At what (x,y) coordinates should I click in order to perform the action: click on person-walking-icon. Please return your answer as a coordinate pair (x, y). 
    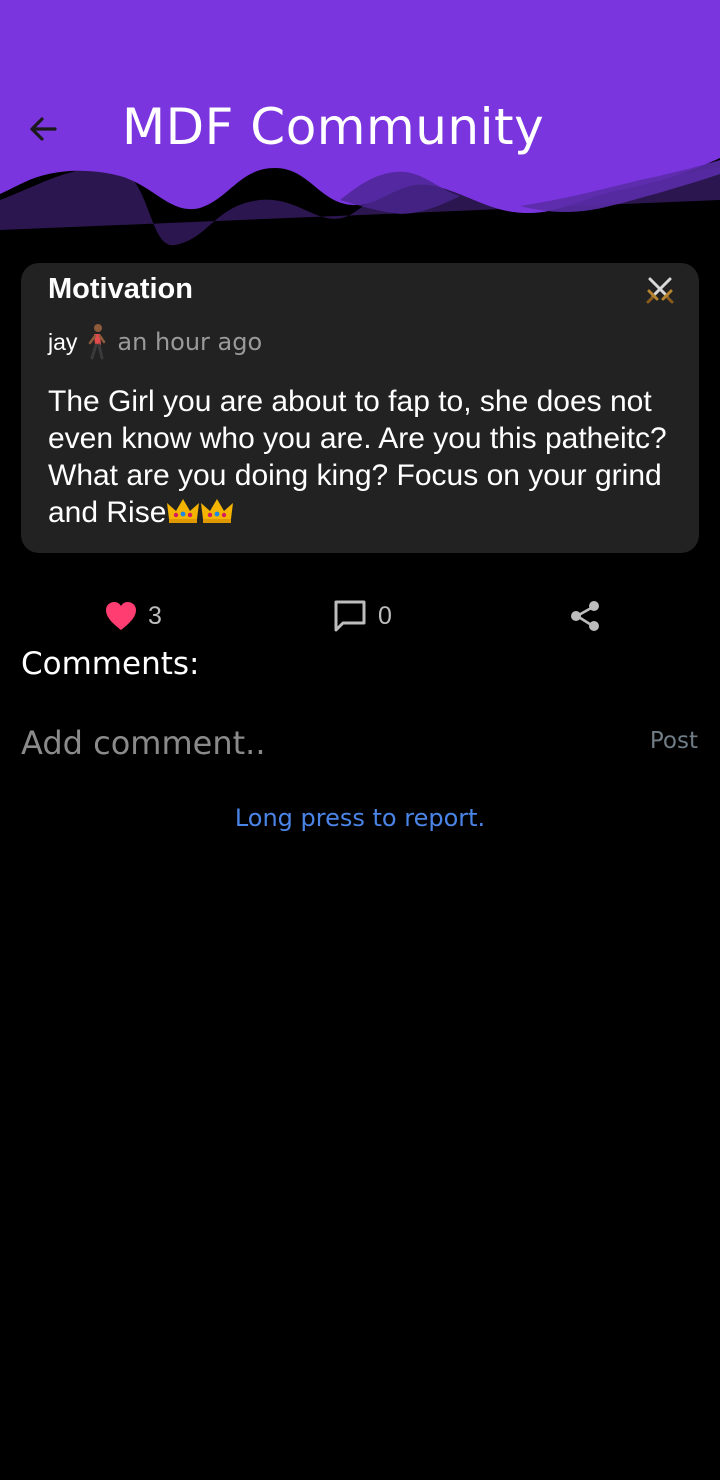
    Looking at the image, I should click on (97, 342).